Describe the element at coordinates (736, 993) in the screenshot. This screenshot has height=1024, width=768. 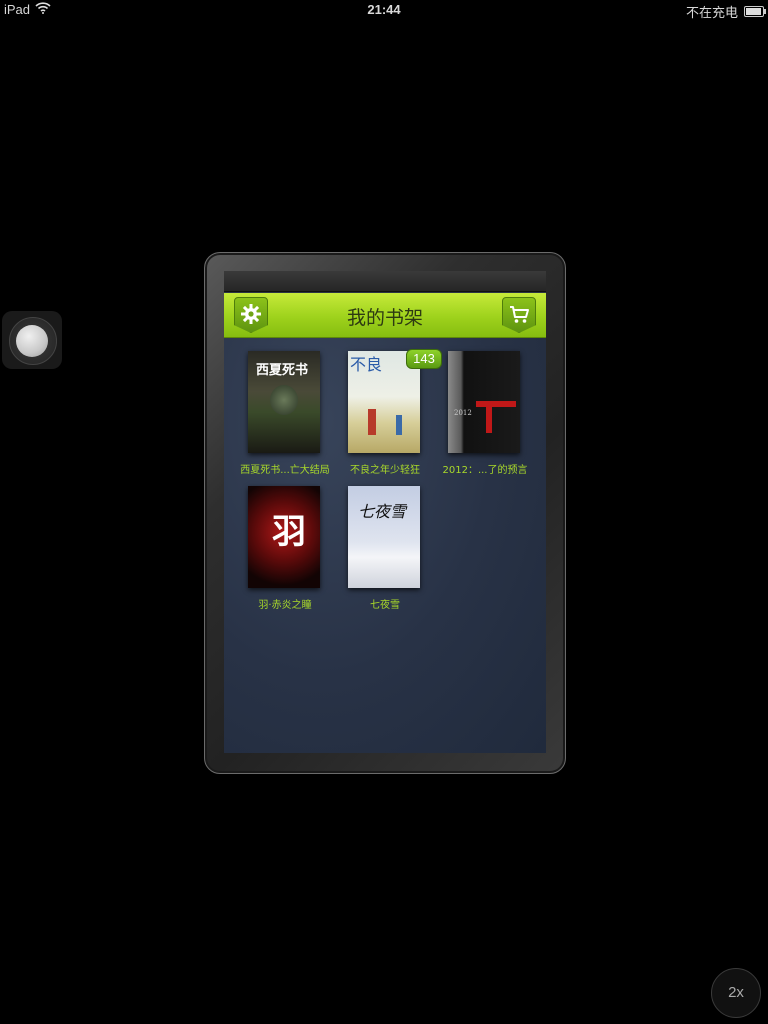
I see `zoom-2x-button: 2x` at that location.